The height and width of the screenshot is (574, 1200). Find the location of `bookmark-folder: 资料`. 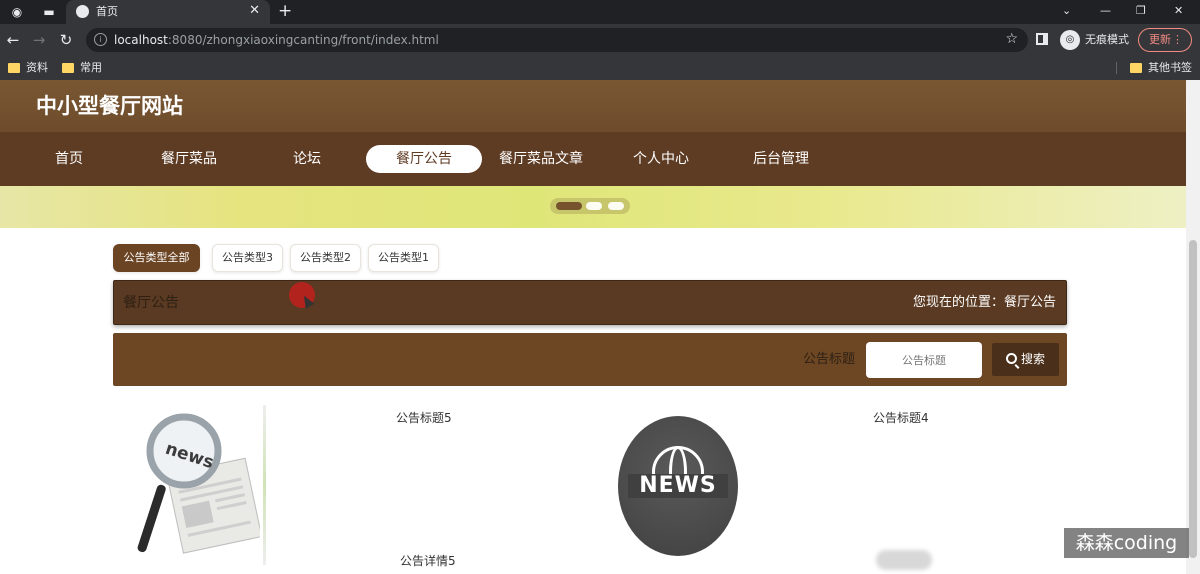

bookmark-folder: 资料 is located at coordinates (28, 68).